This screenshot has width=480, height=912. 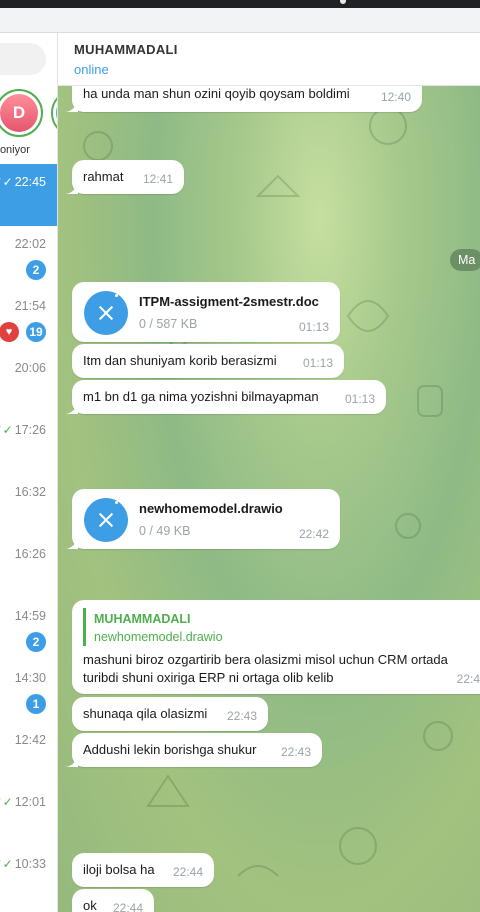 I want to click on message-bubble: ok 22:44, so click(x=113, y=900).